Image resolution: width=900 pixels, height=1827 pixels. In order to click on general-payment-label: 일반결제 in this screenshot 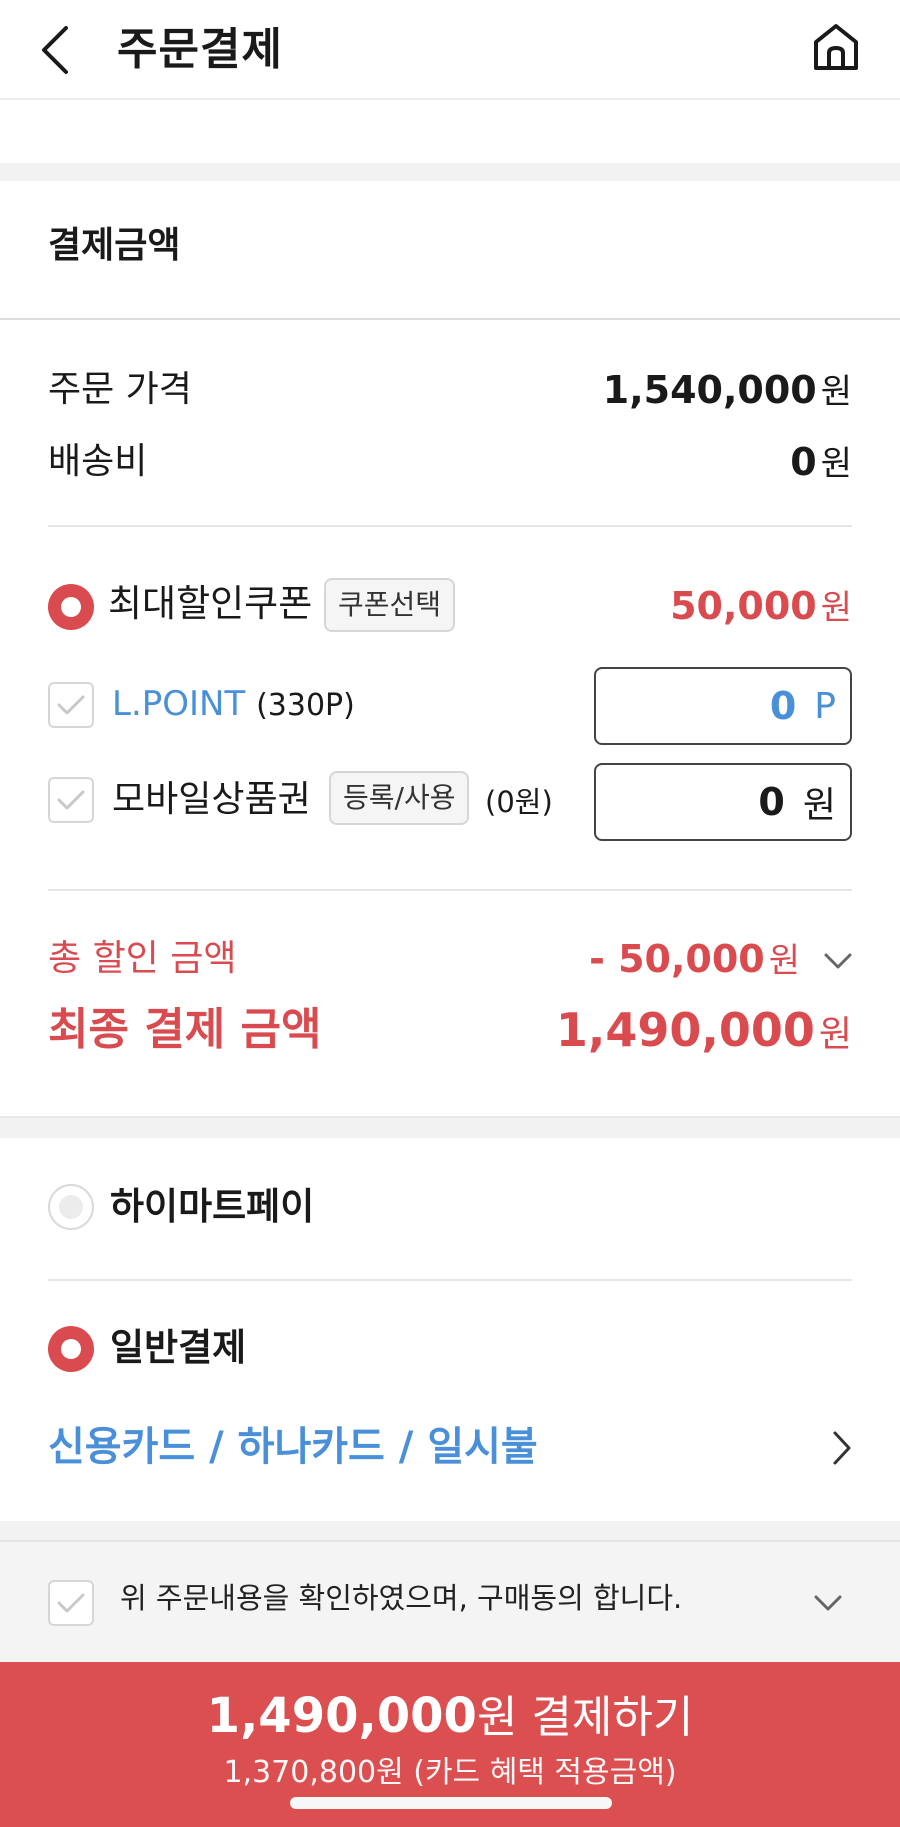, I will do `click(178, 1348)`.